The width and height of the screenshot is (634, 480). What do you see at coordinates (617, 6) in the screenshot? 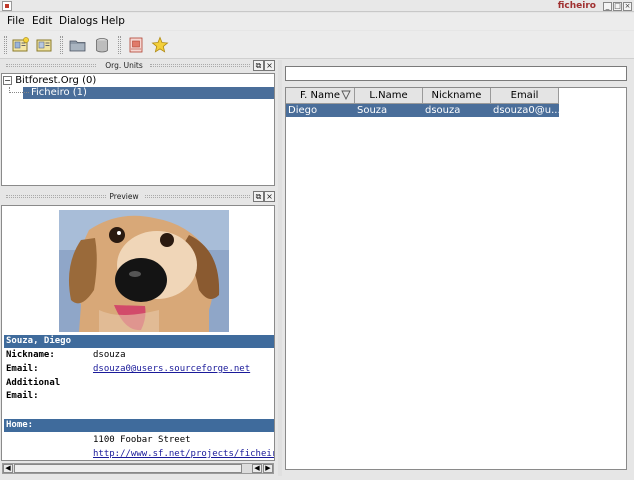
I see `maximize-button: □` at bounding box center [617, 6].